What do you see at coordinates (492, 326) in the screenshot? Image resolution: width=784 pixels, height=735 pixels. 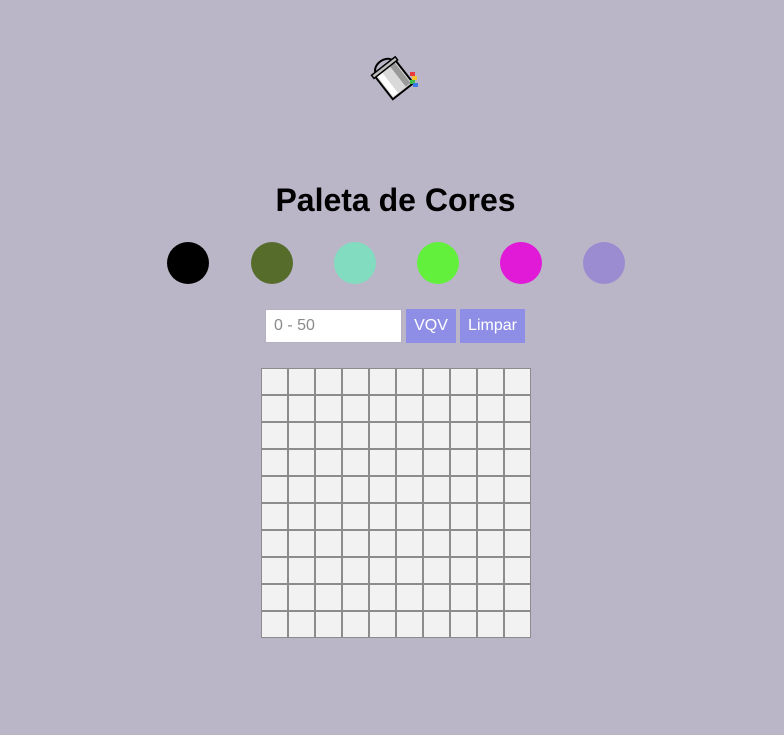 I see `clear-board-button: Limpar` at bounding box center [492, 326].